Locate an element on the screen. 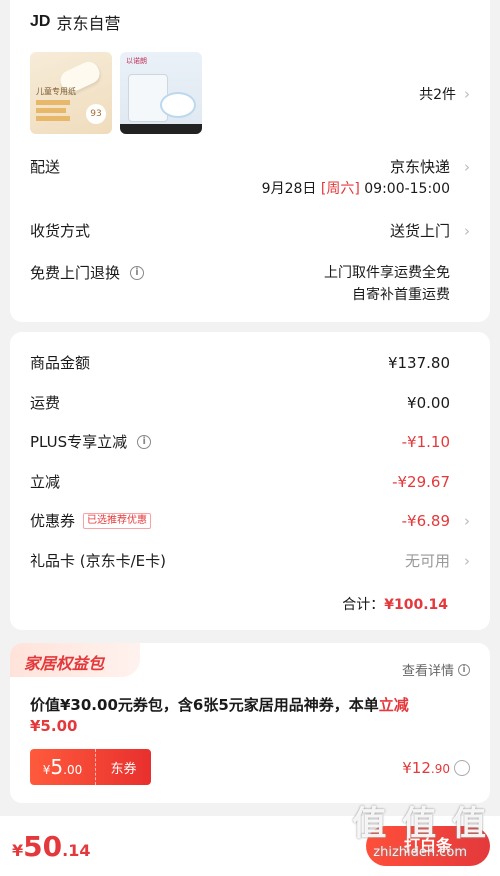  delivery-method: 京东快递 is located at coordinates (419, 167).